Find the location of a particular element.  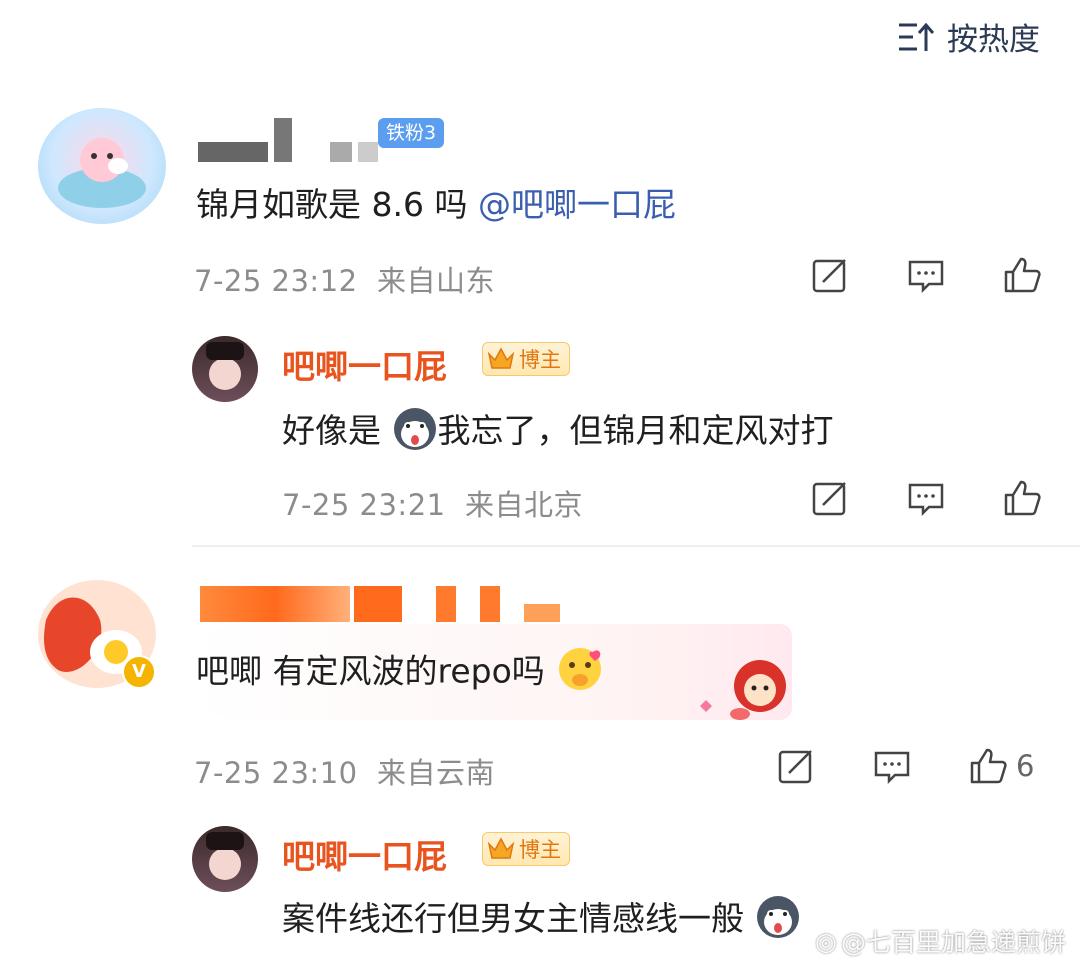

verified-icon: V is located at coordinates (139, 672).